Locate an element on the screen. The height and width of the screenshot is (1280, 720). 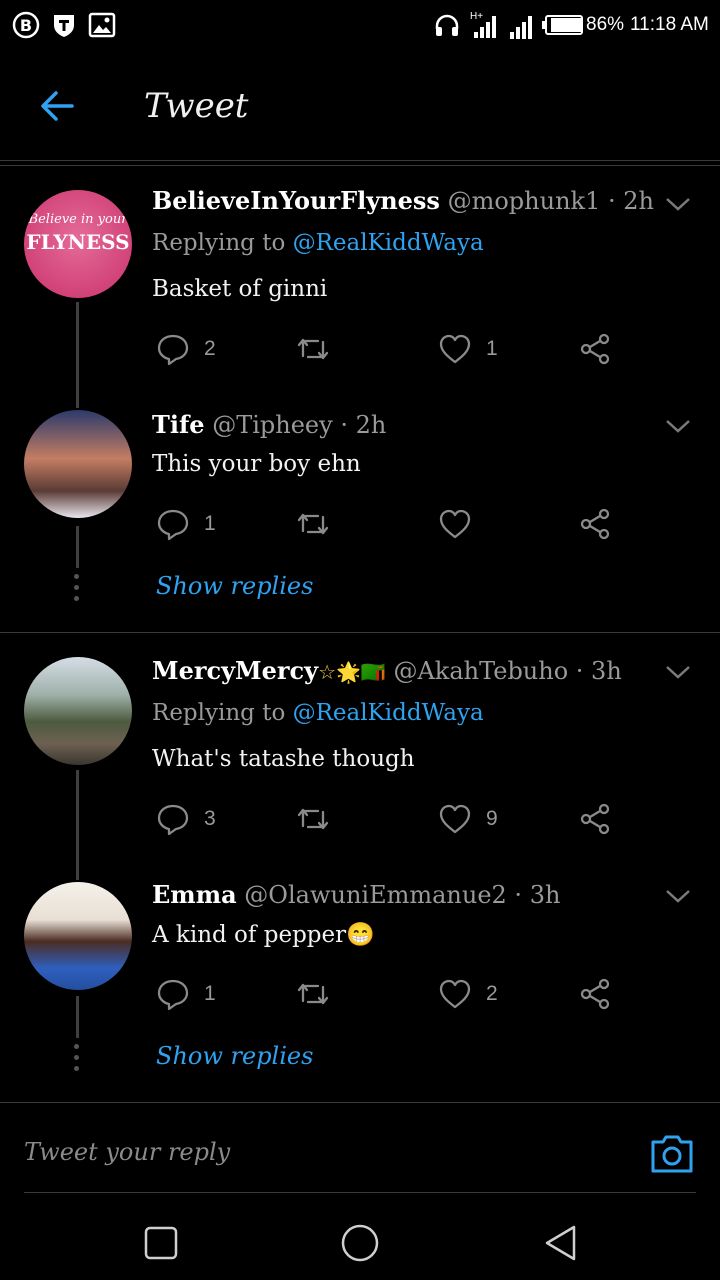
battery-icon is located at coordinates (563, 27).